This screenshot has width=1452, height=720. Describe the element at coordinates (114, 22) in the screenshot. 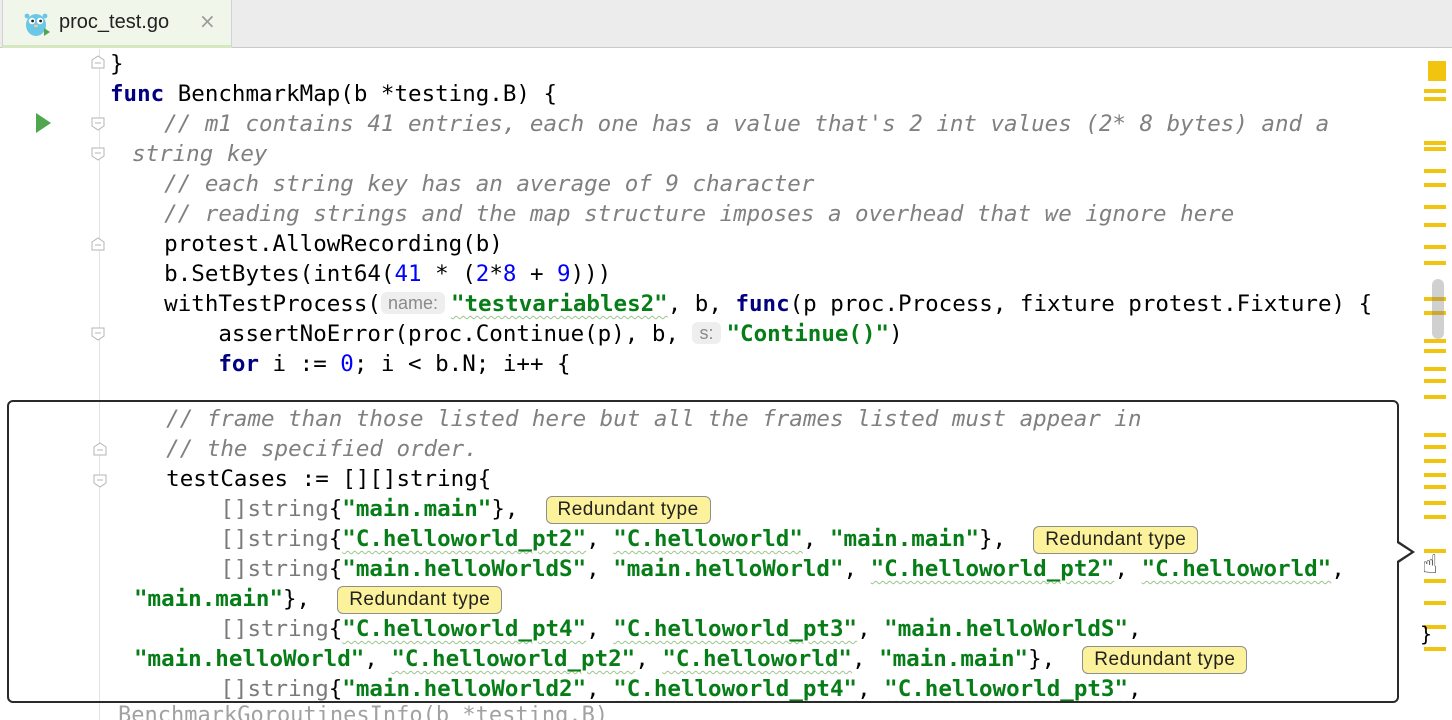

I see `tab-title: proc_test.go` at that location.